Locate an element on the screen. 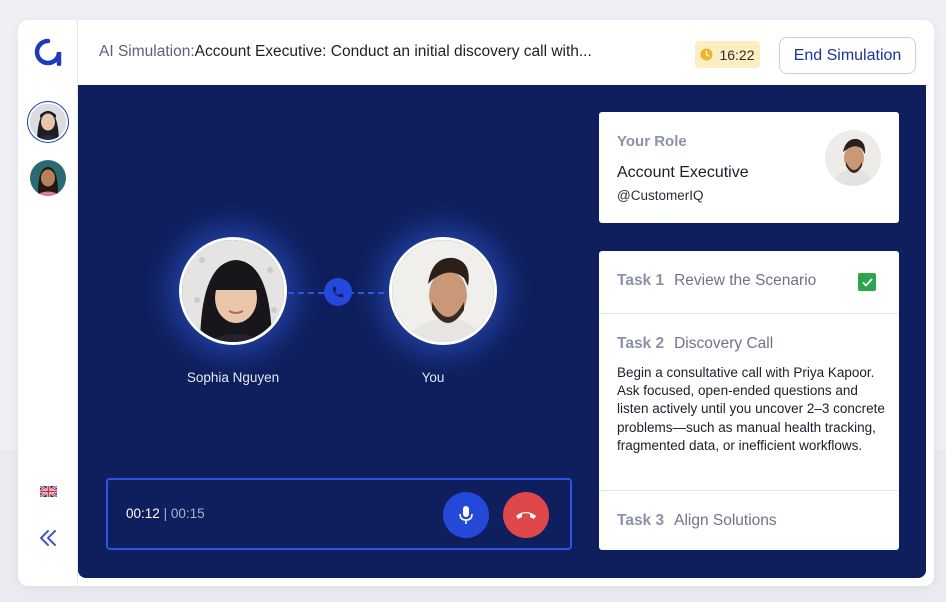  hang-up-button is located at coordinates (526, 515).